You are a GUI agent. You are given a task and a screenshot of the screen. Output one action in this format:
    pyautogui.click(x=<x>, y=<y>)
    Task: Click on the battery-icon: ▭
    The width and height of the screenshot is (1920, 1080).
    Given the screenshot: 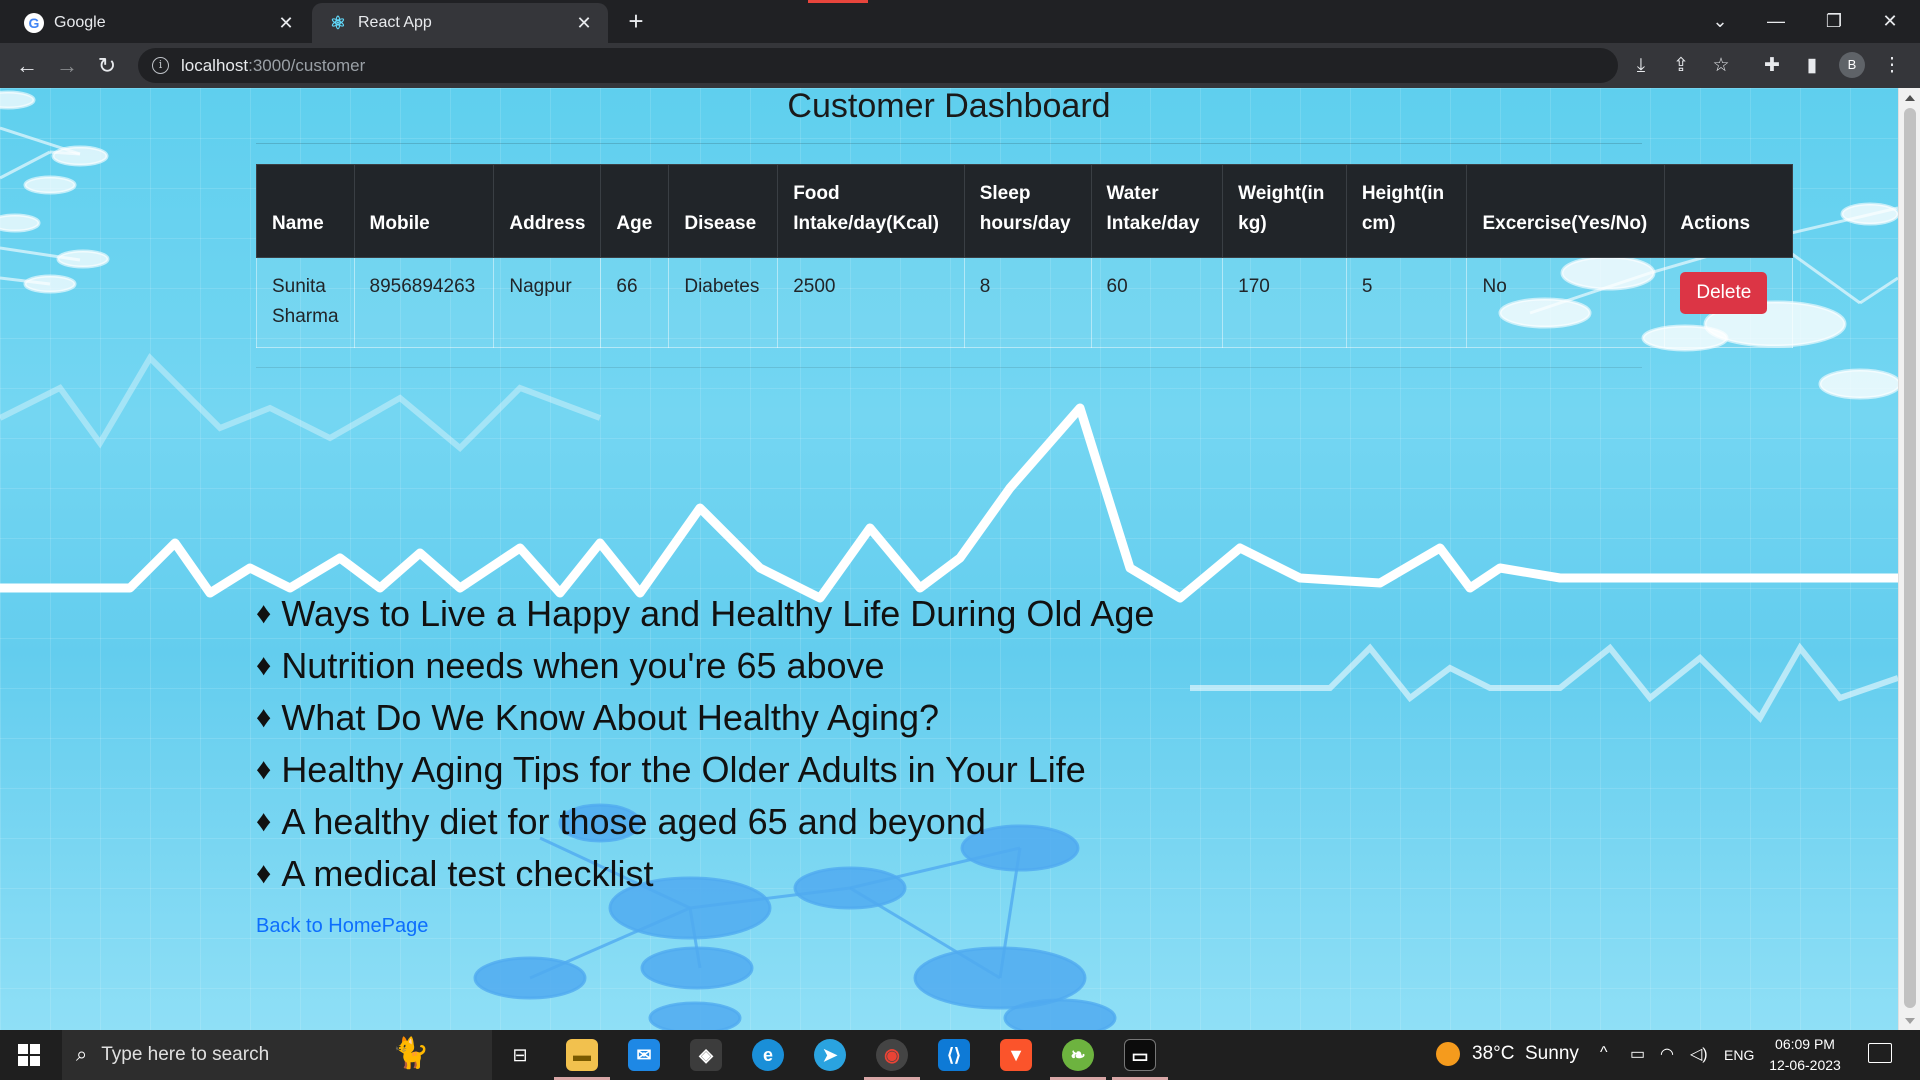 What is the action you would take?
    pyautogui.click(x=1637, y=1054)
    